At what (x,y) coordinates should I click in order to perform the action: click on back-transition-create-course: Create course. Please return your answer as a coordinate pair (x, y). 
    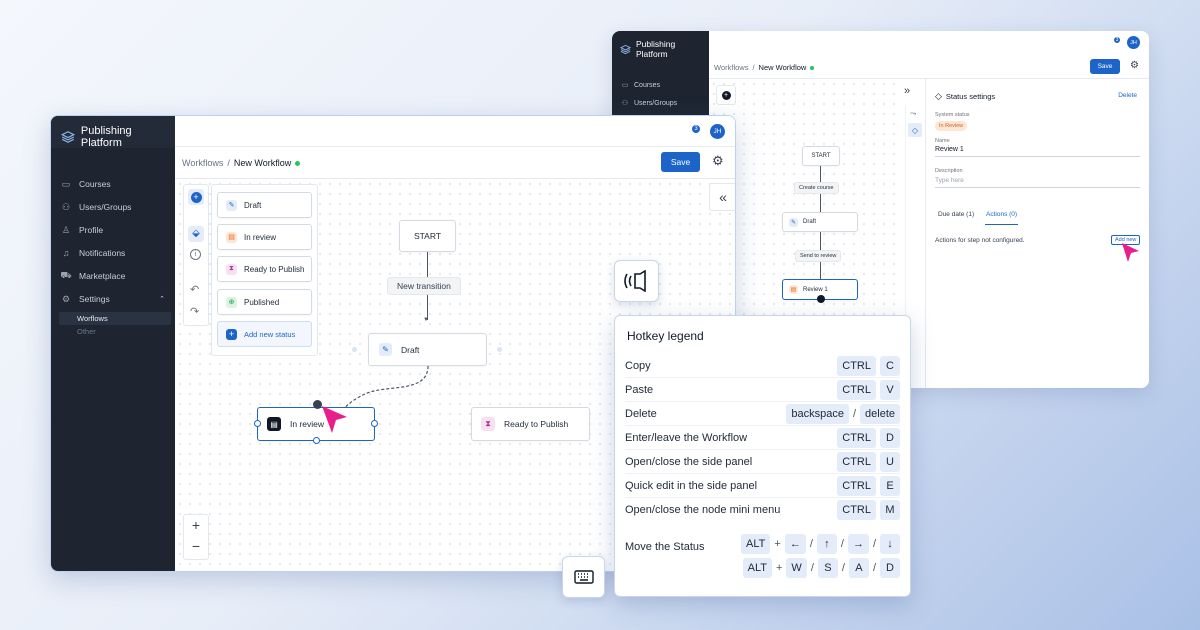
    Looking at the image, I should click on (816, 188).